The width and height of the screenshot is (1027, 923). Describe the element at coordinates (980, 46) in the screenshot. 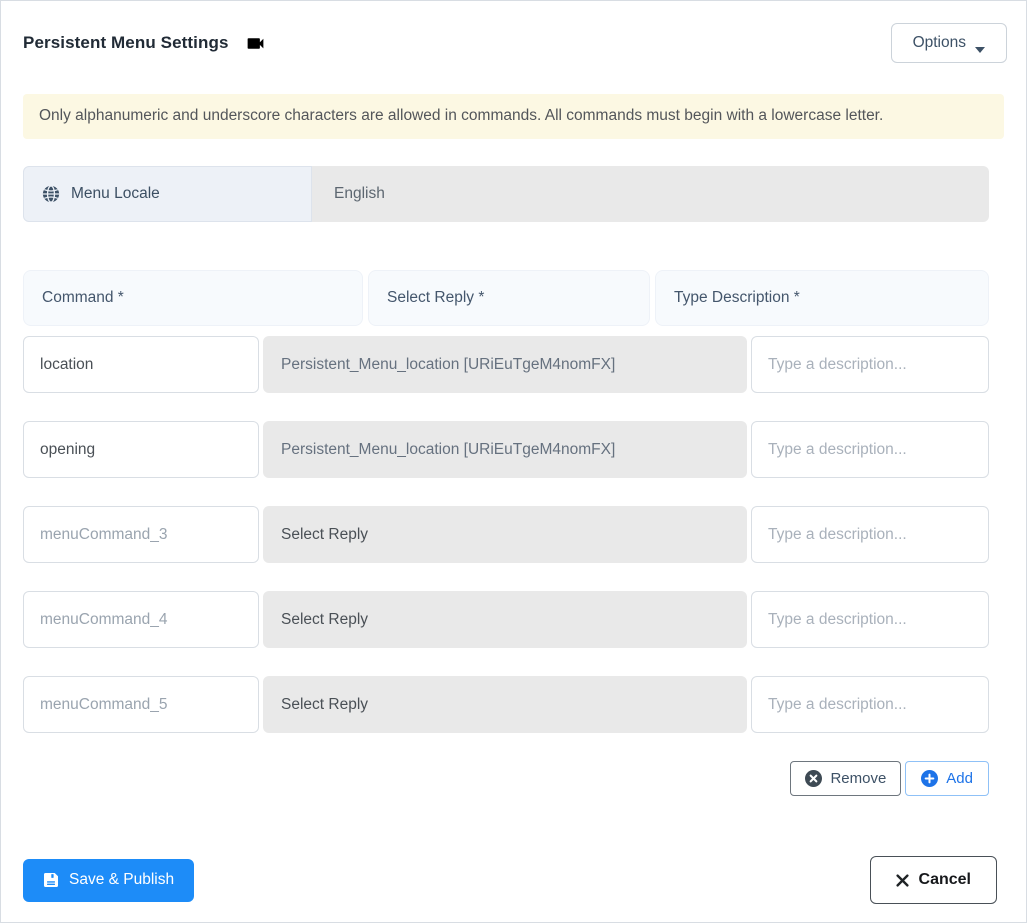

I see `caret-down-icon` at that location.